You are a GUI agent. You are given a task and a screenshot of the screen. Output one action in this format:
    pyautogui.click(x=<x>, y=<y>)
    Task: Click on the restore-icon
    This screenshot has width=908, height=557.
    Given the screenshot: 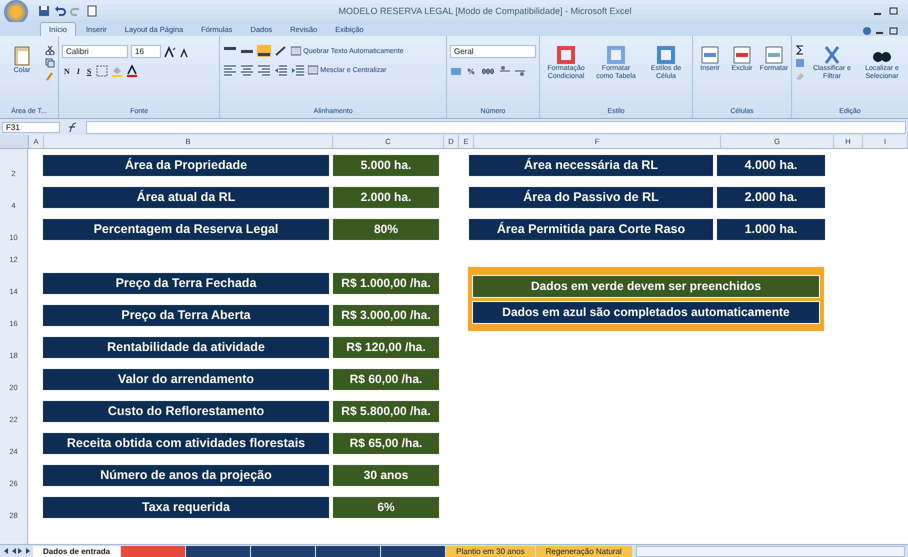 What is the action you would take?
    pyautogui.click(x=894, y=31)
    